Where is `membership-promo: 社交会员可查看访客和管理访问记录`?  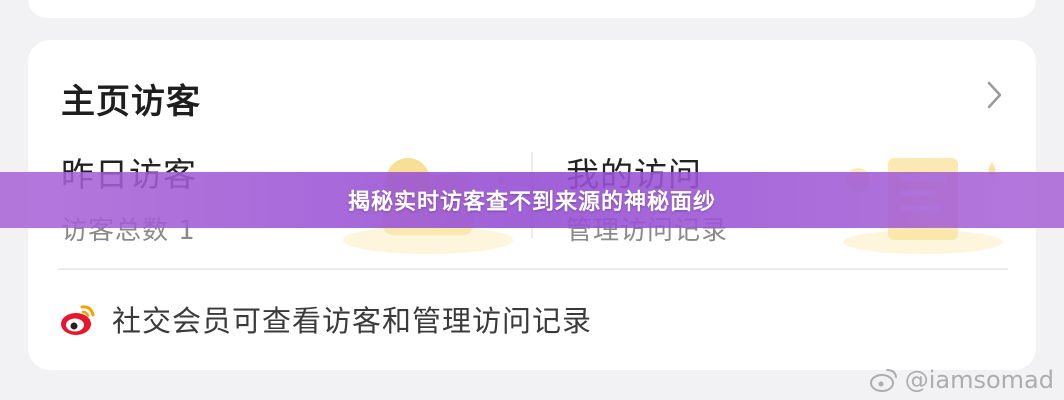 membership-promo: 社交会员可查看访客和管理访问记录 is located at coordinates (325, 319).